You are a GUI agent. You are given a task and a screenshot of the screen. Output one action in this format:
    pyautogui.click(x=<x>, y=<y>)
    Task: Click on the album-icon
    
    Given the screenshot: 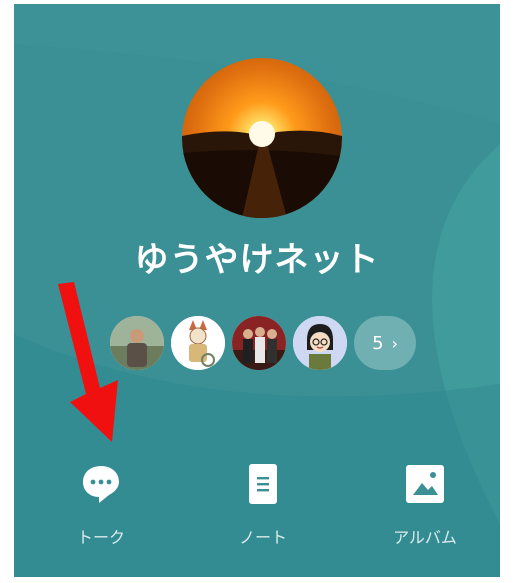 What is the action you would take?
    pyautogui.click(x=425, y=484)
    